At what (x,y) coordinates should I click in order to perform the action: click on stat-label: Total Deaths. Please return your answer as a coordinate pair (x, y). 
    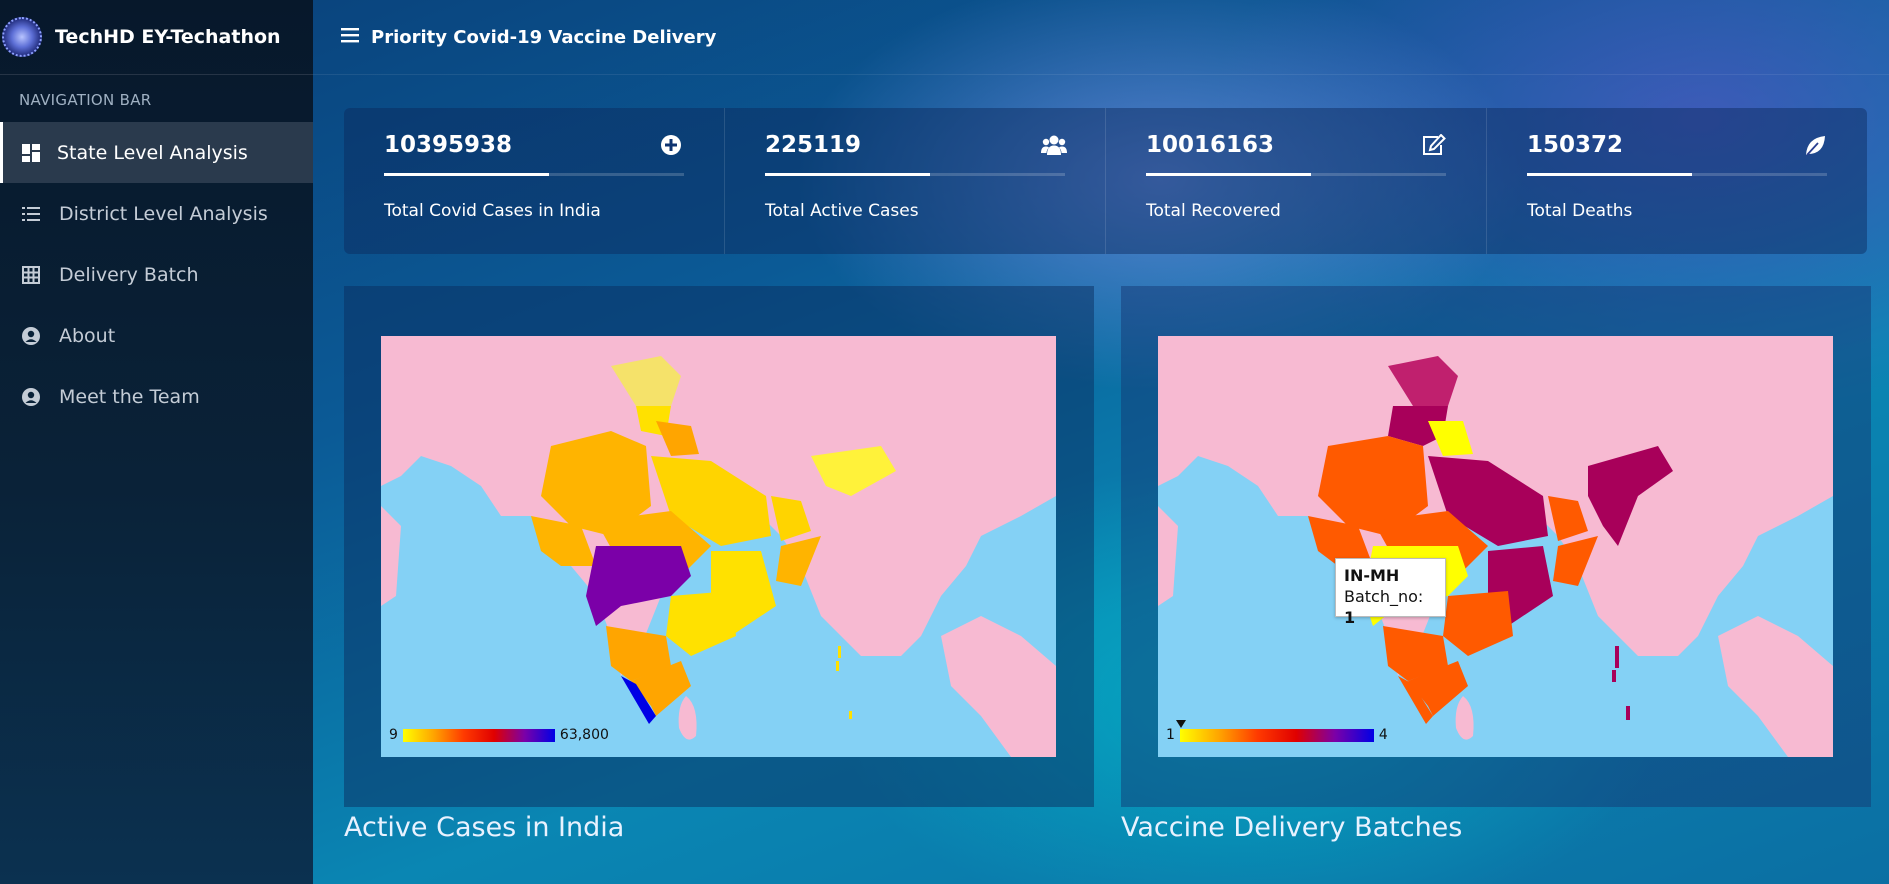
    Looking at the image, I should click on (1580, 211).